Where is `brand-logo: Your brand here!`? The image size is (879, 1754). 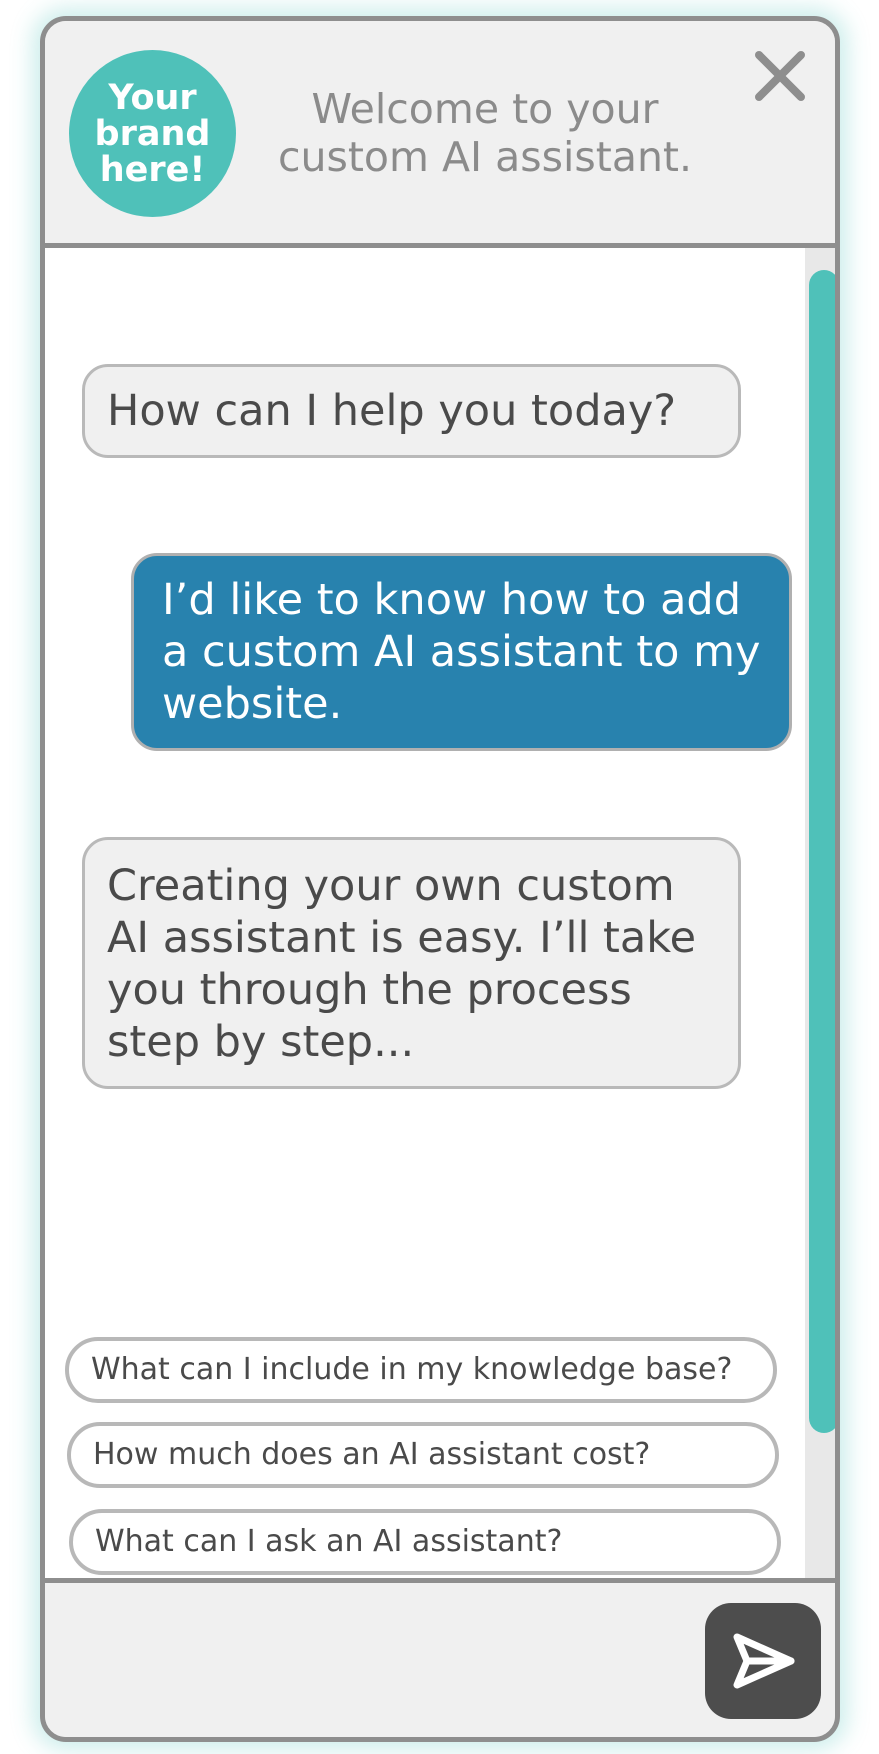 brand-logo: Your brand here! is located at coordinates (152, 133).